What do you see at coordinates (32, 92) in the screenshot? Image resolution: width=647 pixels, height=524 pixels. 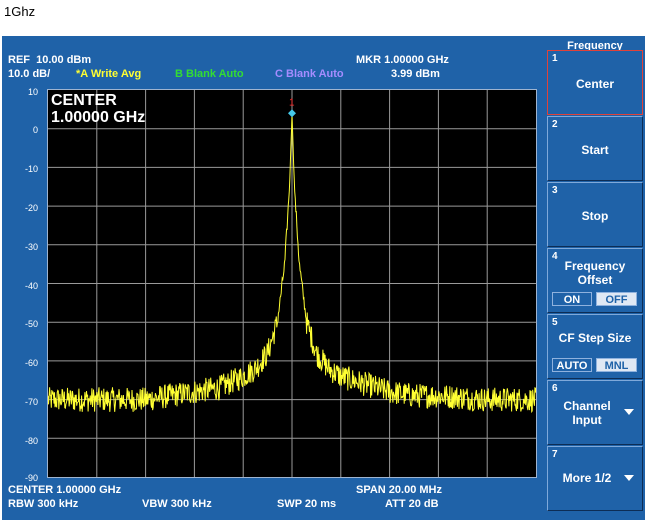 I see `y-tick: 10` at bounding box center [32, 92].